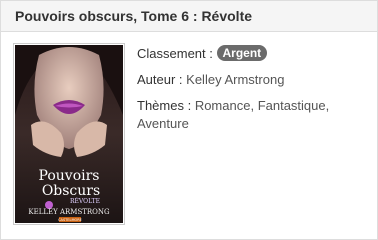 This screenshot has width=378, height=240. What do you see at coordinates (85, 201) in the screenshot?
I see `cover-subtitle: RÉVOLTE` at bounding box center [85, 201].